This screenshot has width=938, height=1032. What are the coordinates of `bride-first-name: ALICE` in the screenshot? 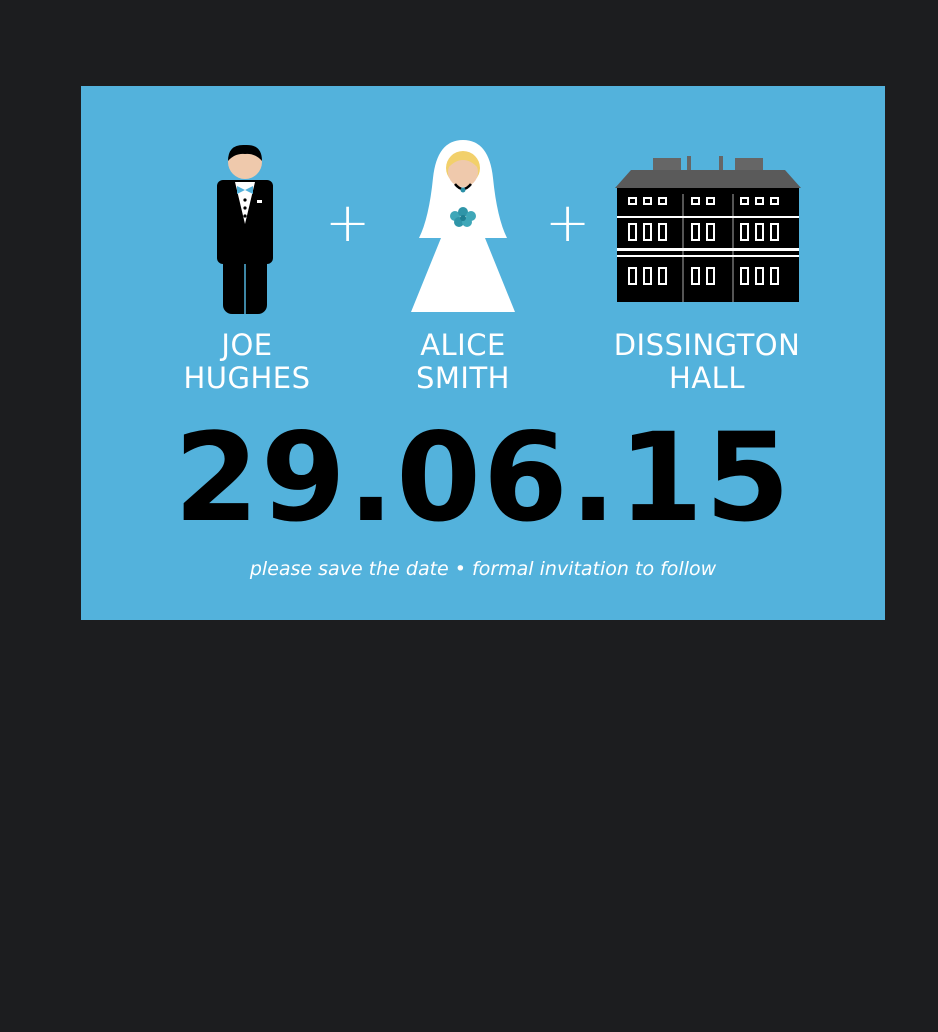 It's located at (463, 345).